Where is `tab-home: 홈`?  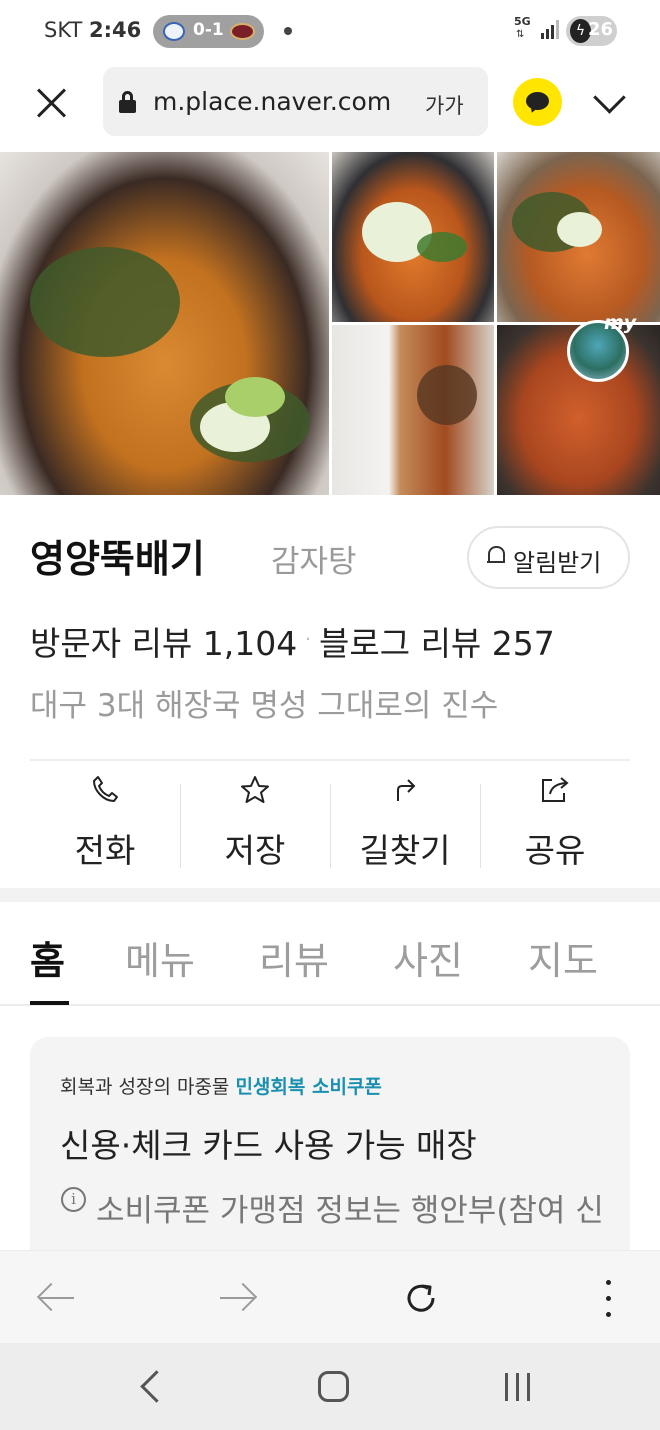 tab-home: 홈 is located at coordinates (47, 957).